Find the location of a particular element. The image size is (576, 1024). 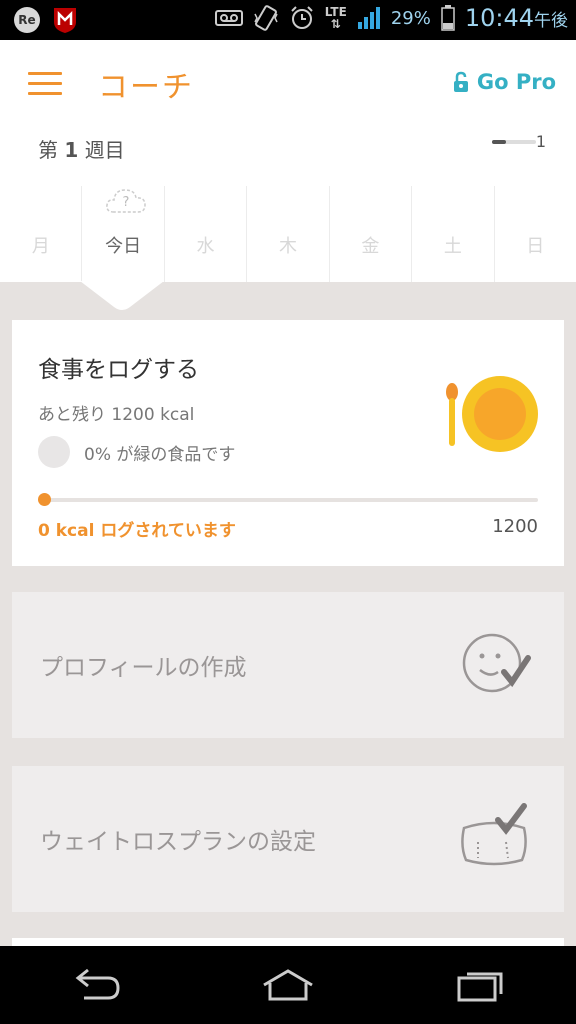

page-title: コーチ is located at coordinates (146, 87).